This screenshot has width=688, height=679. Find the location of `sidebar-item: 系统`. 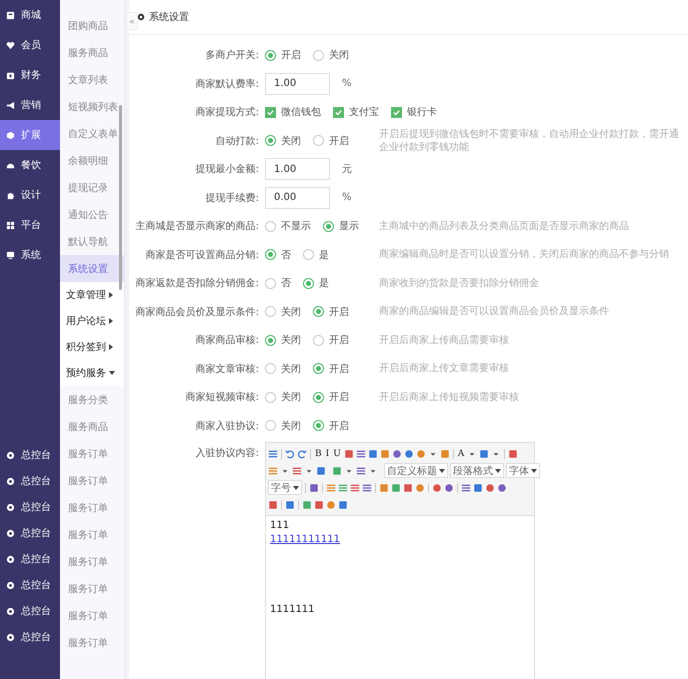

sidebar-item: 系统 is located at coordinates (30, 255).